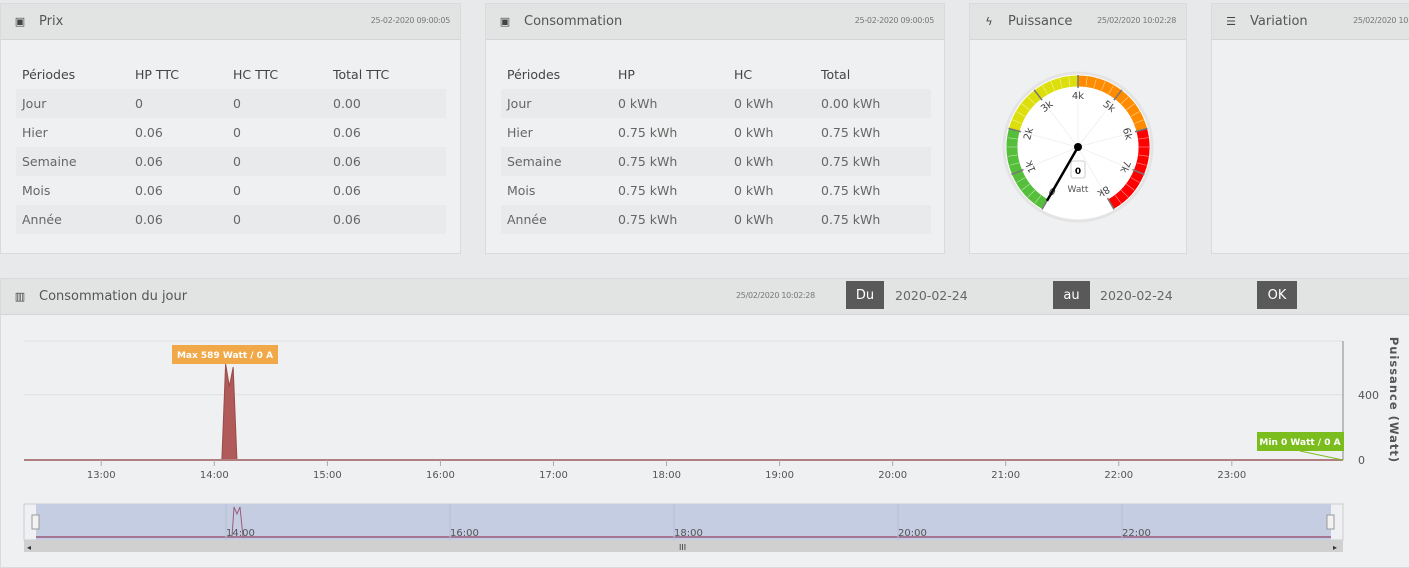 This screenshot has width=1409, height=568. I want to click on table-row: Année 0.75 kWh 0 kWh 0.75 kWh, so click(716, 219).